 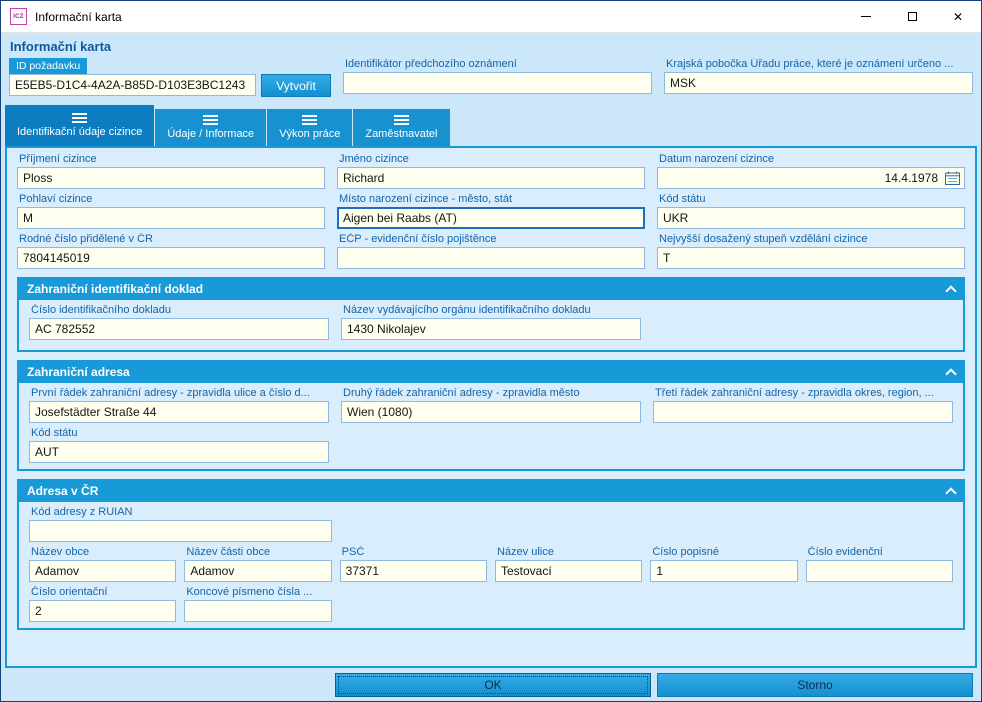 I want to click on close-icon: ✕, so click(x=958, y=16).